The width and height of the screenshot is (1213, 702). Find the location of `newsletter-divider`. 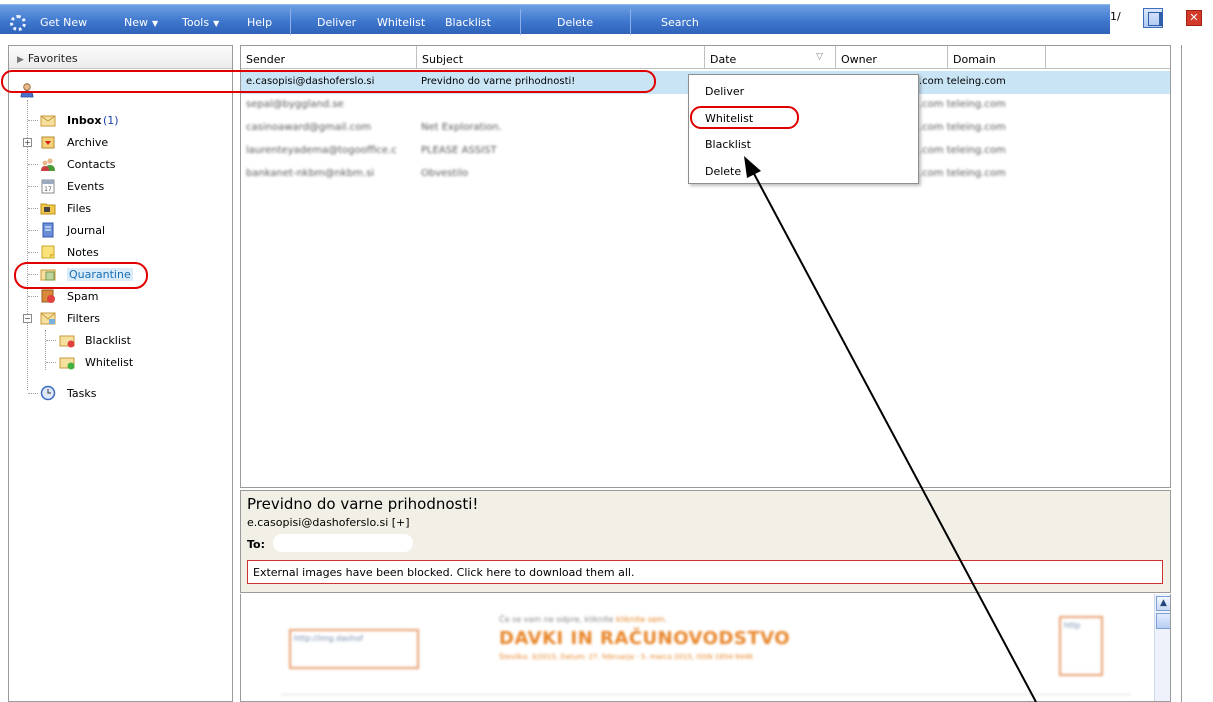

newsletter-divider is located at coordinates (706, 694).